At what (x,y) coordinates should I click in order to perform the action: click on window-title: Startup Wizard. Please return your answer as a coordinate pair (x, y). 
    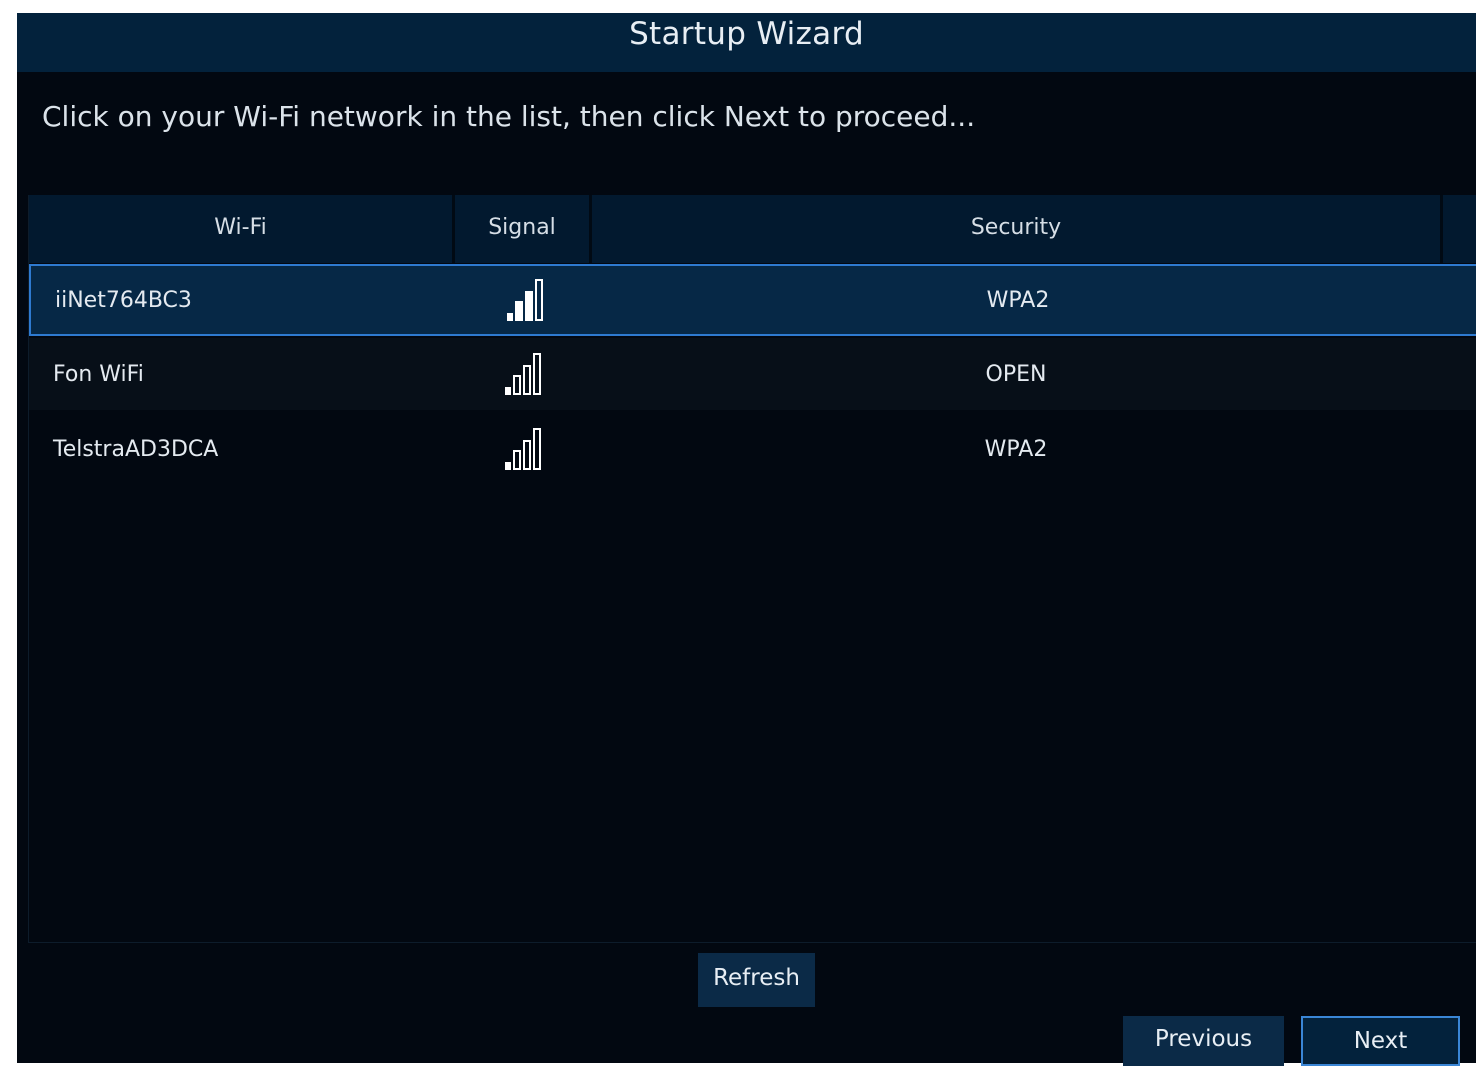
    Looking at the image, I should click on (746, 42).